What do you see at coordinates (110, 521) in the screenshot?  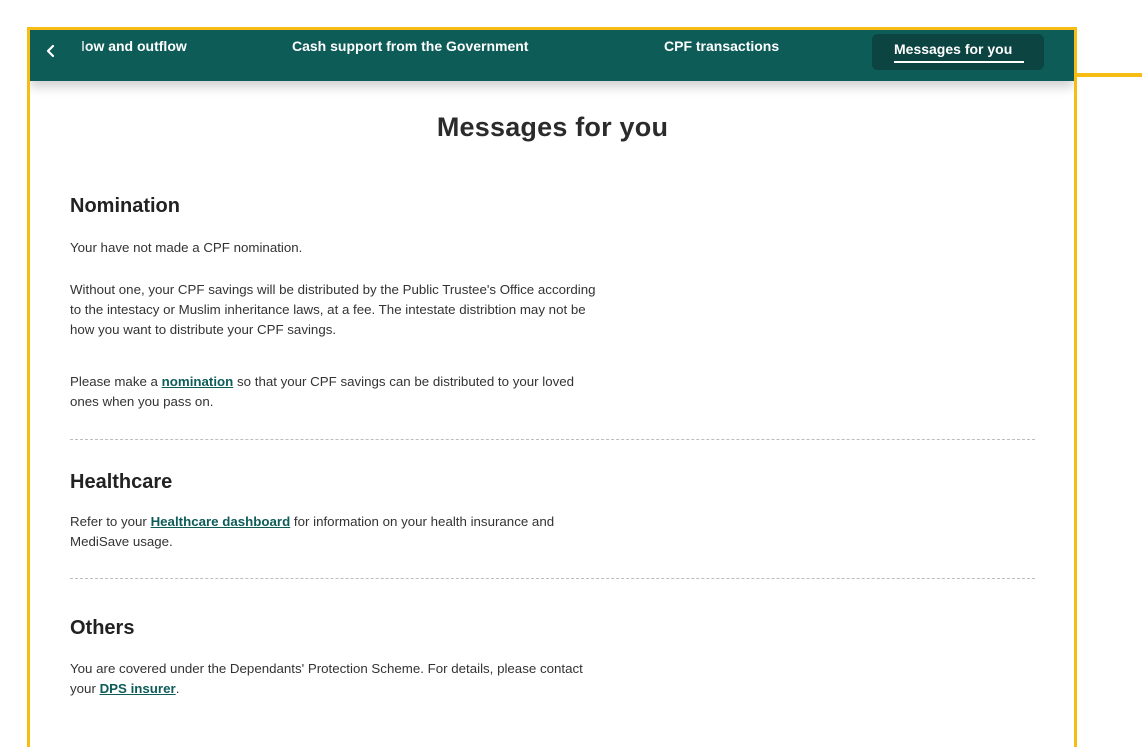 I see `text-fragment: Refer to your` at bounding box center [110, 521].